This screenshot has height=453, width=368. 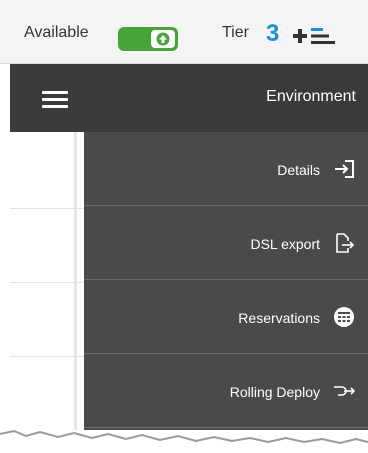 I want to click on torn-edge-decoration, so click(x=184, y=441).